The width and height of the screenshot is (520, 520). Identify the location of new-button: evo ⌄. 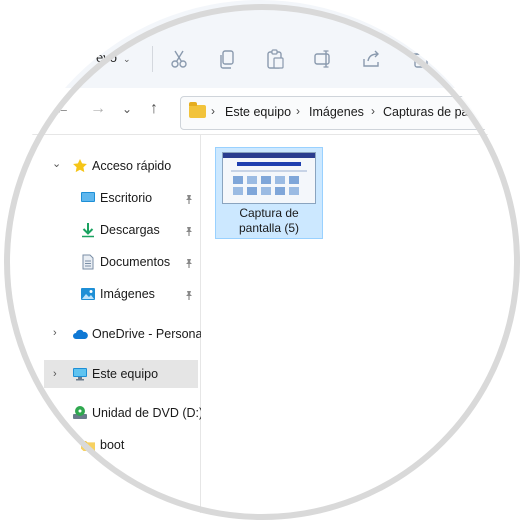
(113, 57).